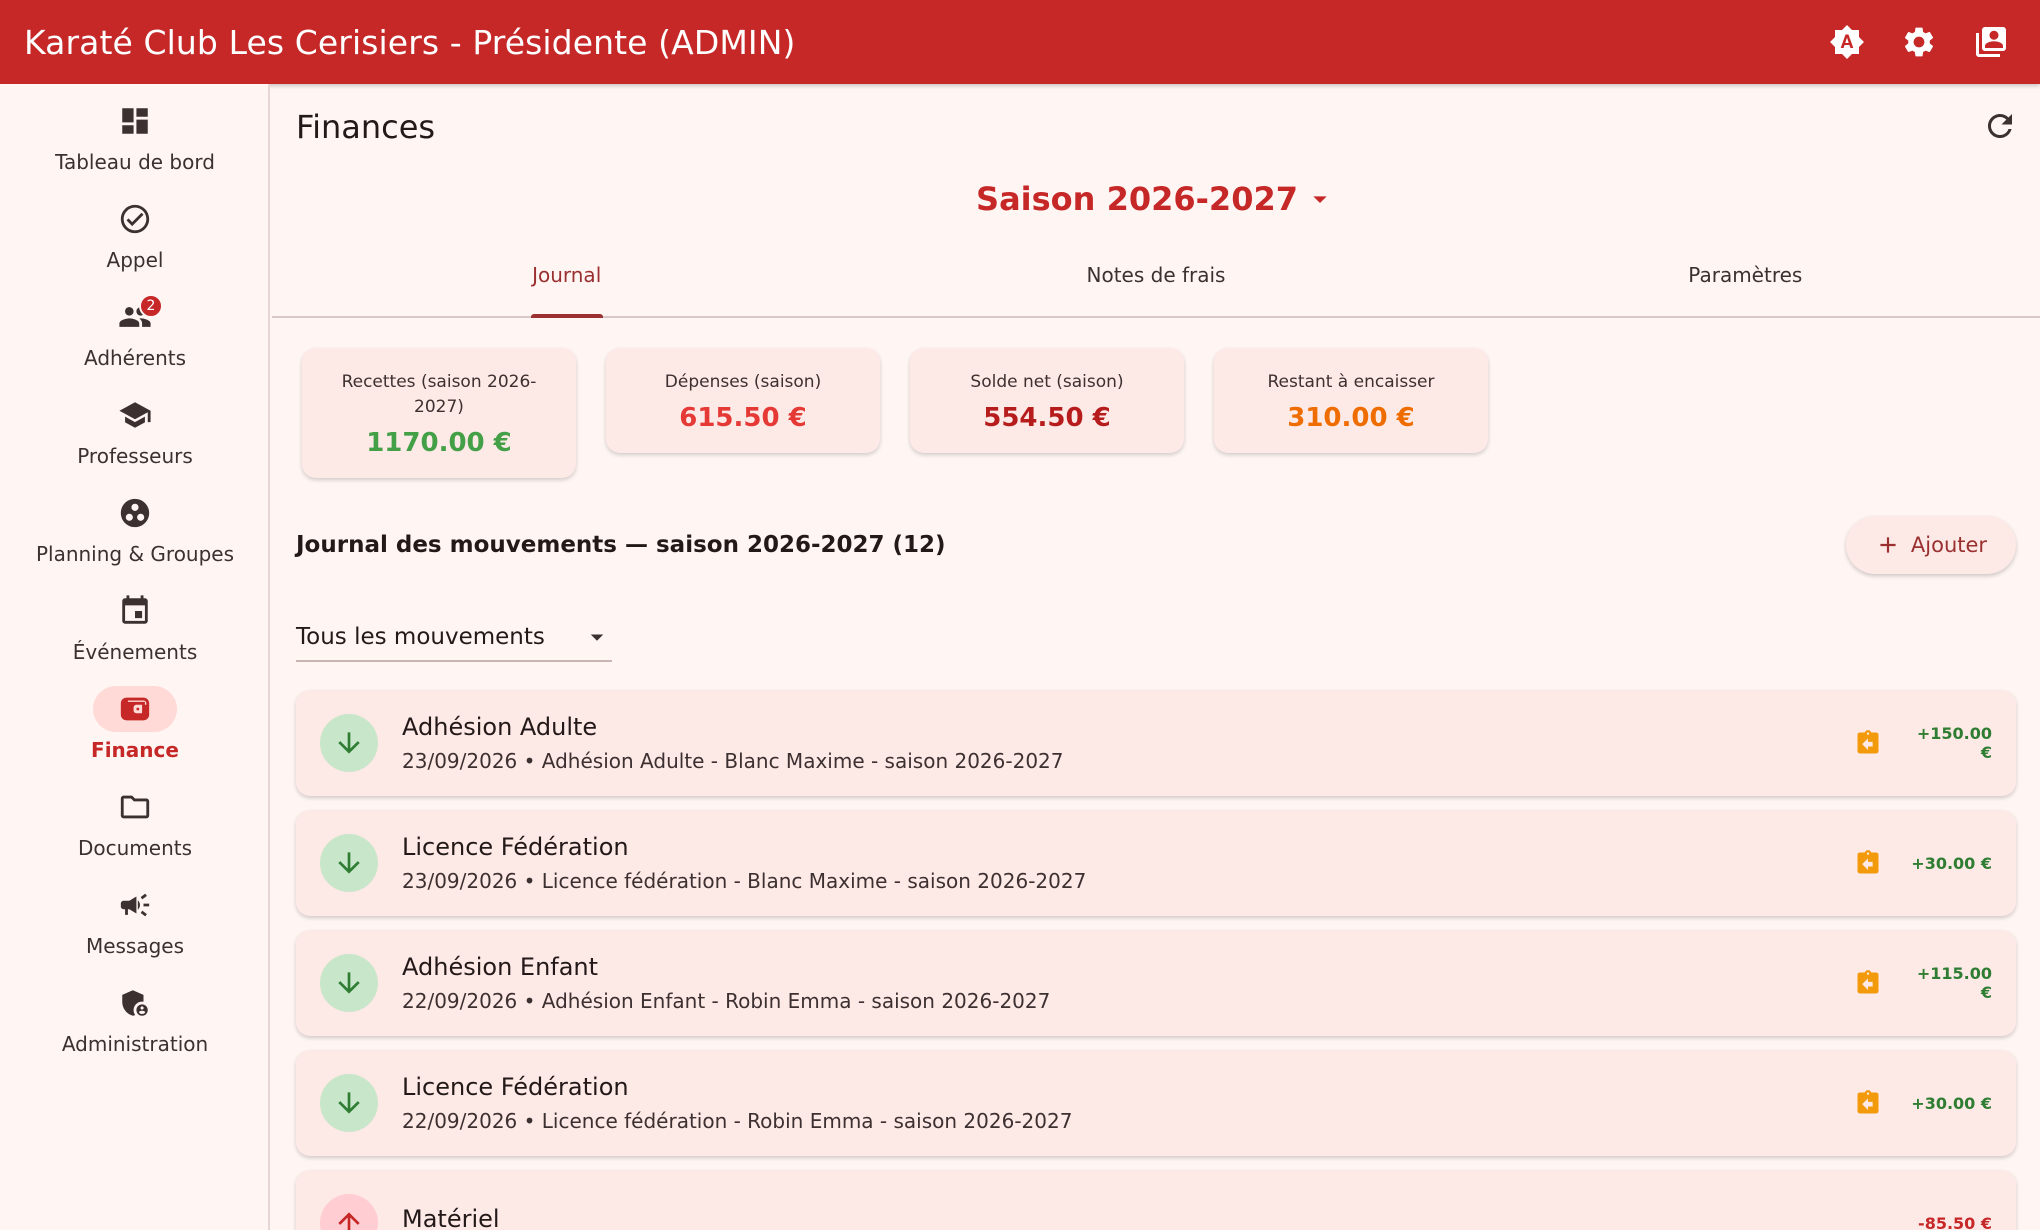  I want to click on card-recettes: Recettes (saison 2026-2027) 1170.00 €, so click(439, 413).